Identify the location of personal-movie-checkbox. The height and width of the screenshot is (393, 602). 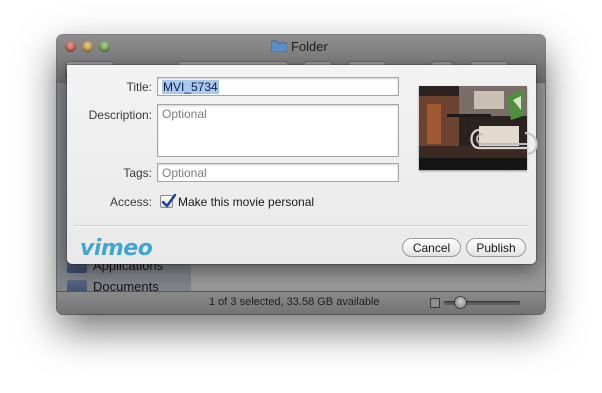
(168, 200).